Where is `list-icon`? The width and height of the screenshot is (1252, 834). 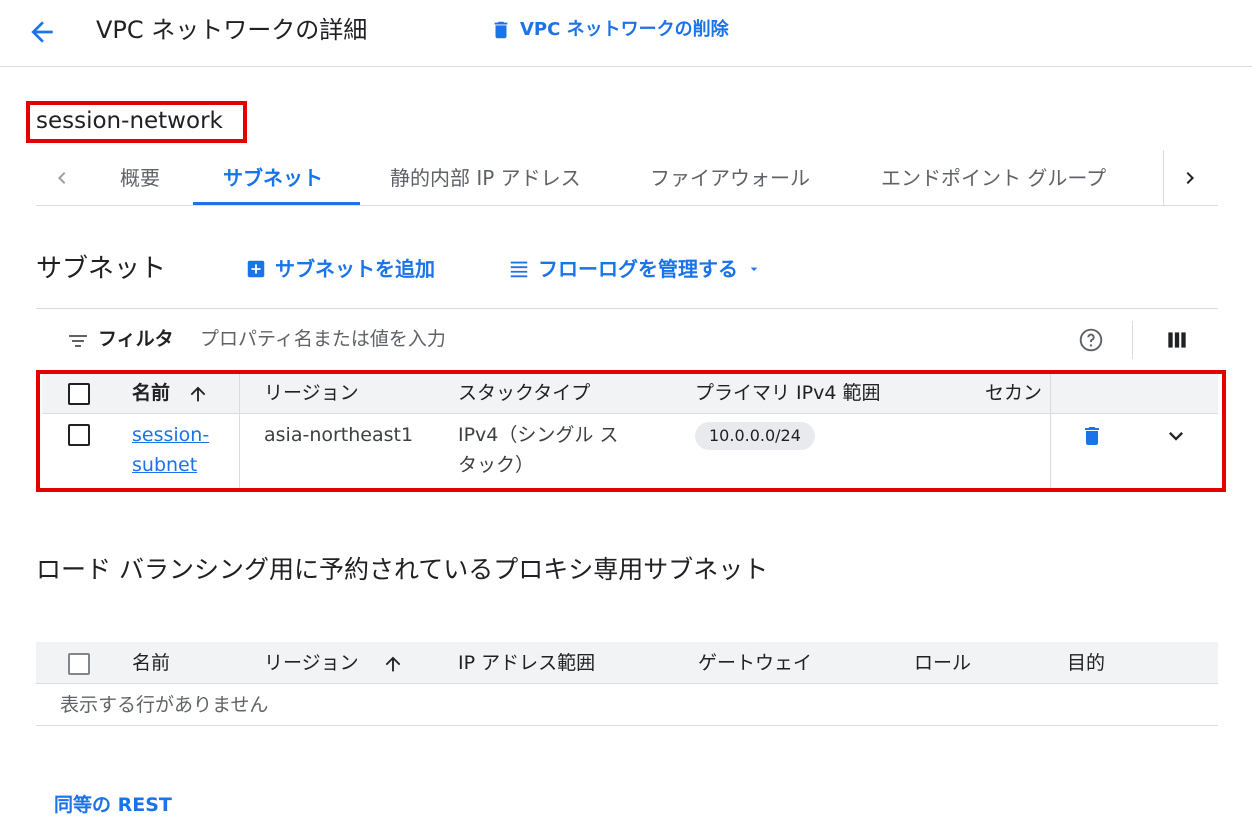
list-icon is located at coordinates (519, 269).